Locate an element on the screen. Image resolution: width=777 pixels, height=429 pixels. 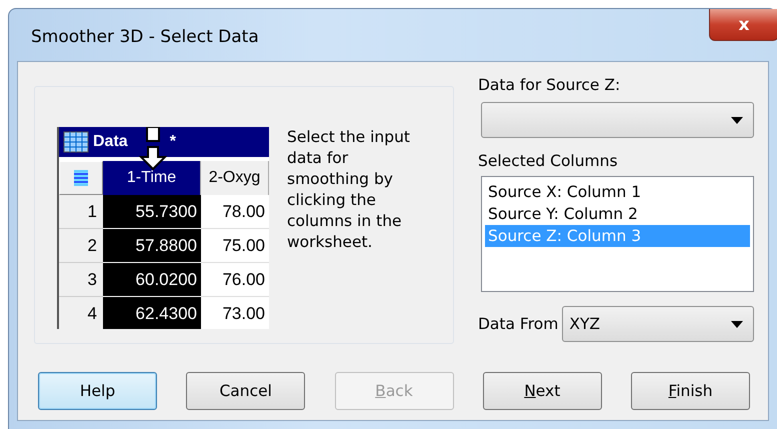
source-z-label: Data for Source Z: is located at coordinates (550, 85).